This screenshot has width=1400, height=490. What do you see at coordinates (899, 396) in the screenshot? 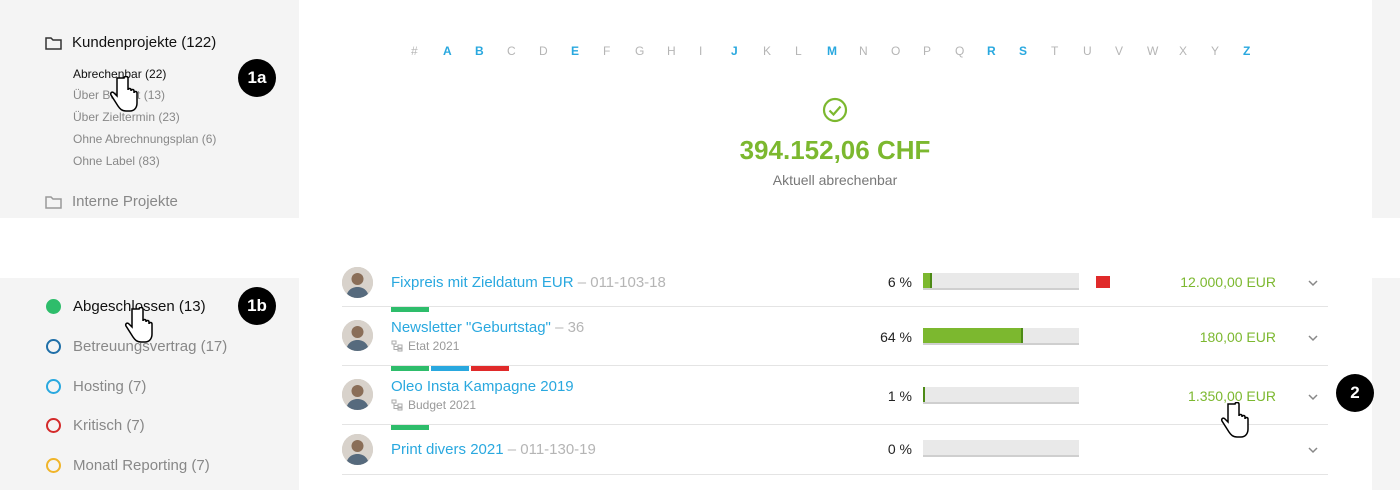
I see `progress-percent: 1 %` at bounding box center [899, 396].